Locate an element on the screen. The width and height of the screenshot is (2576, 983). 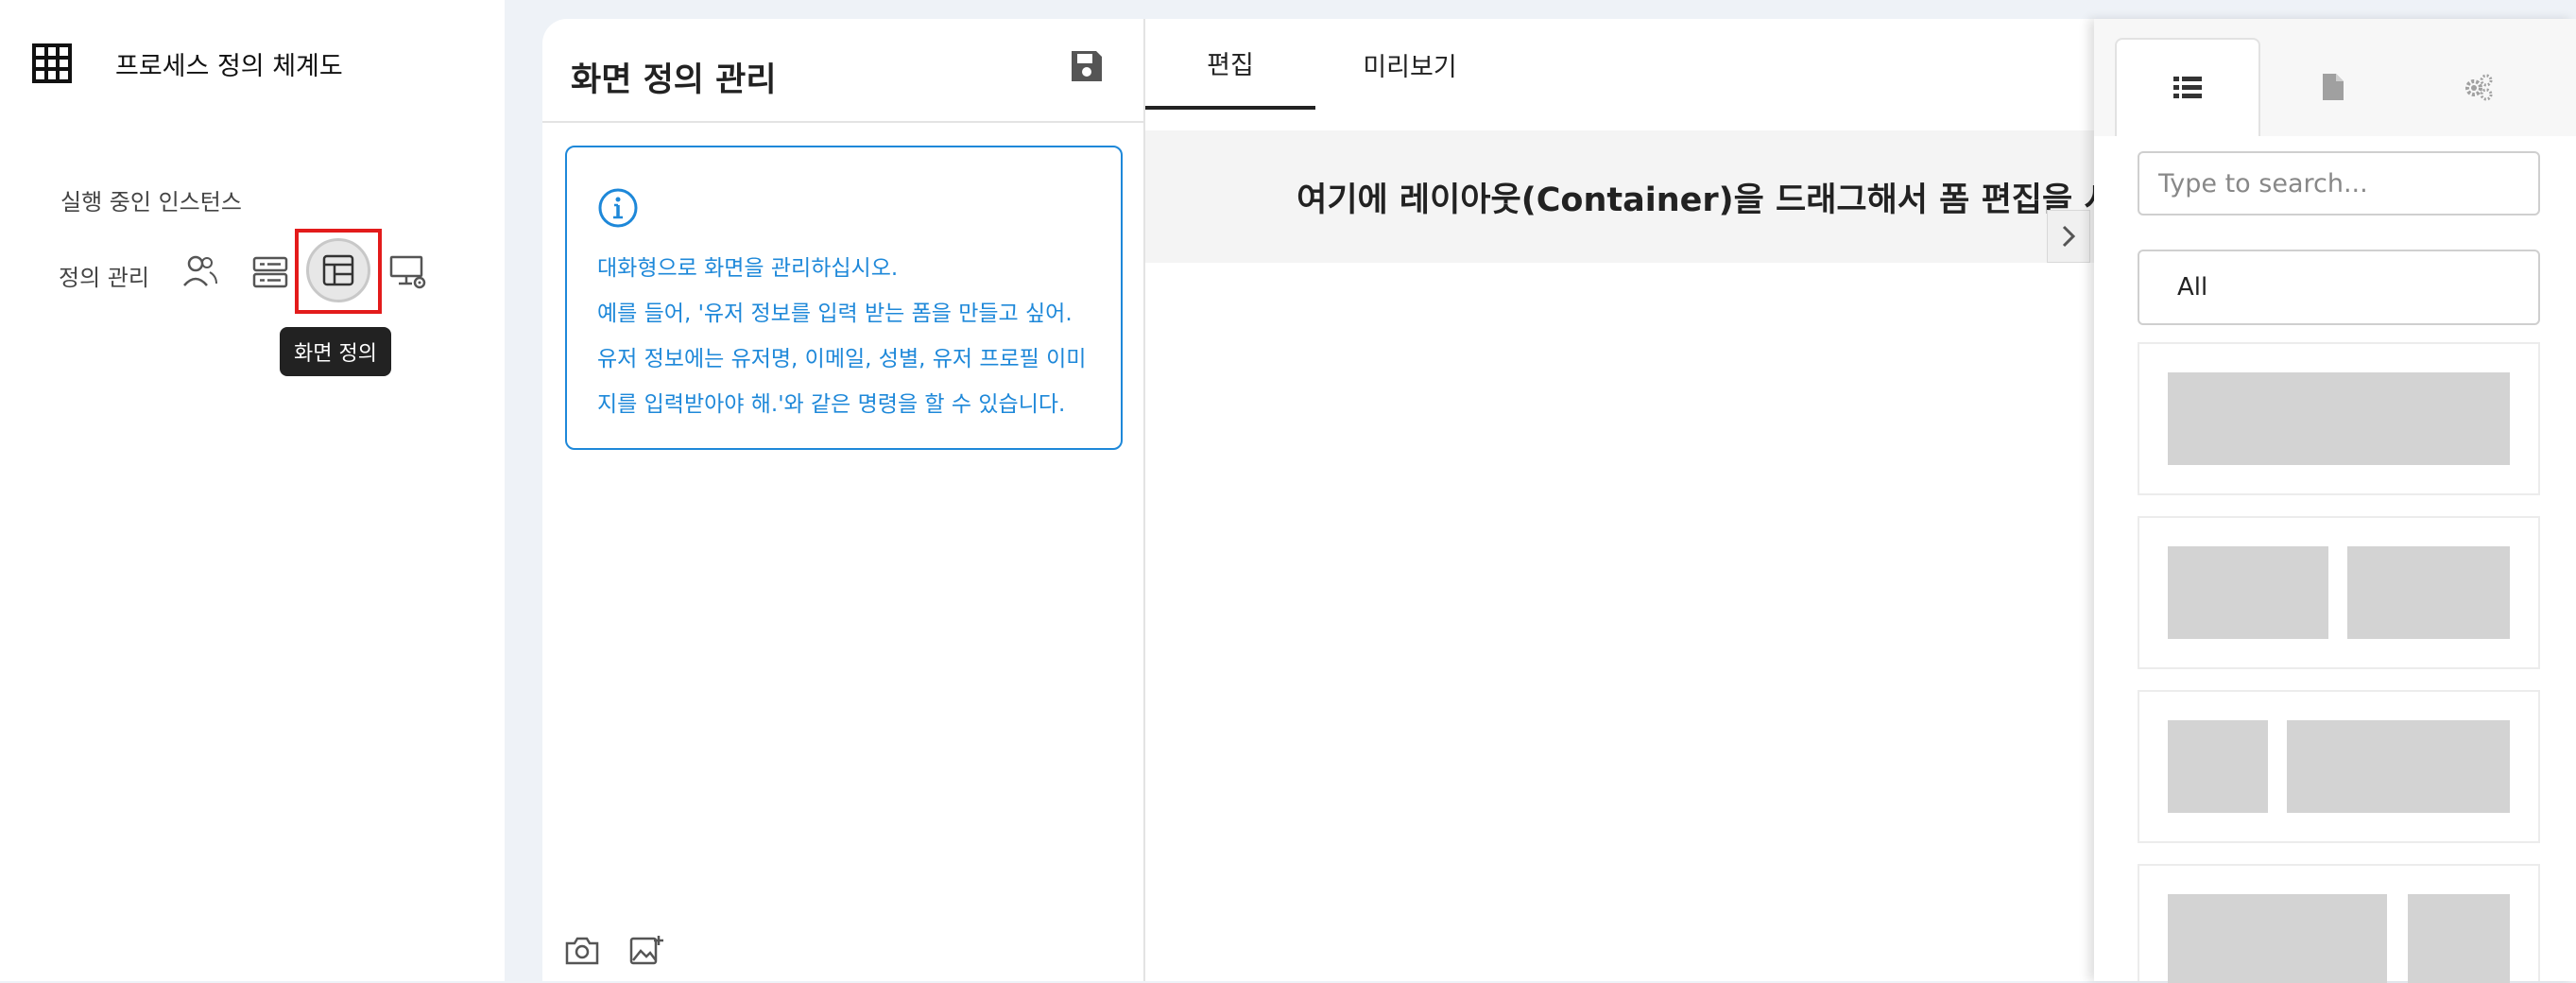
users-icon is located at coordinates (200, 272).